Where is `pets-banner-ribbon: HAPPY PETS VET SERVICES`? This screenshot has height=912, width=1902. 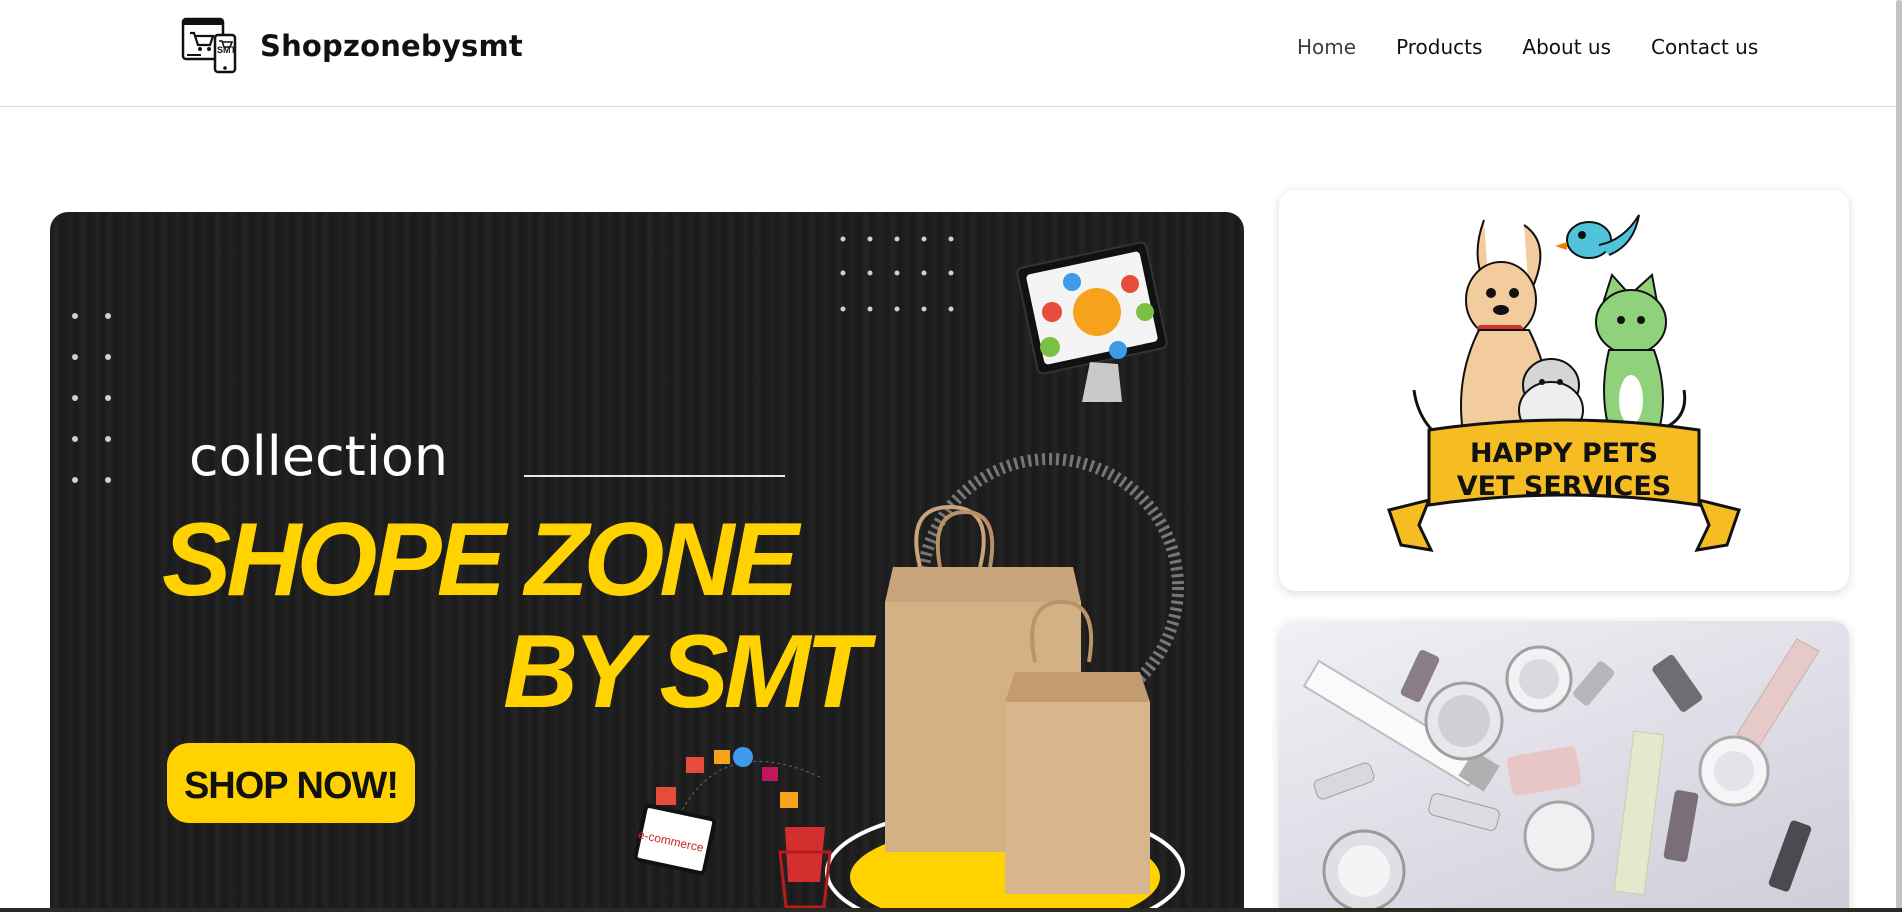 pets-banner-ribbon: HAPPY PETS VET SERVICES is located at coordinates (1564, 485).